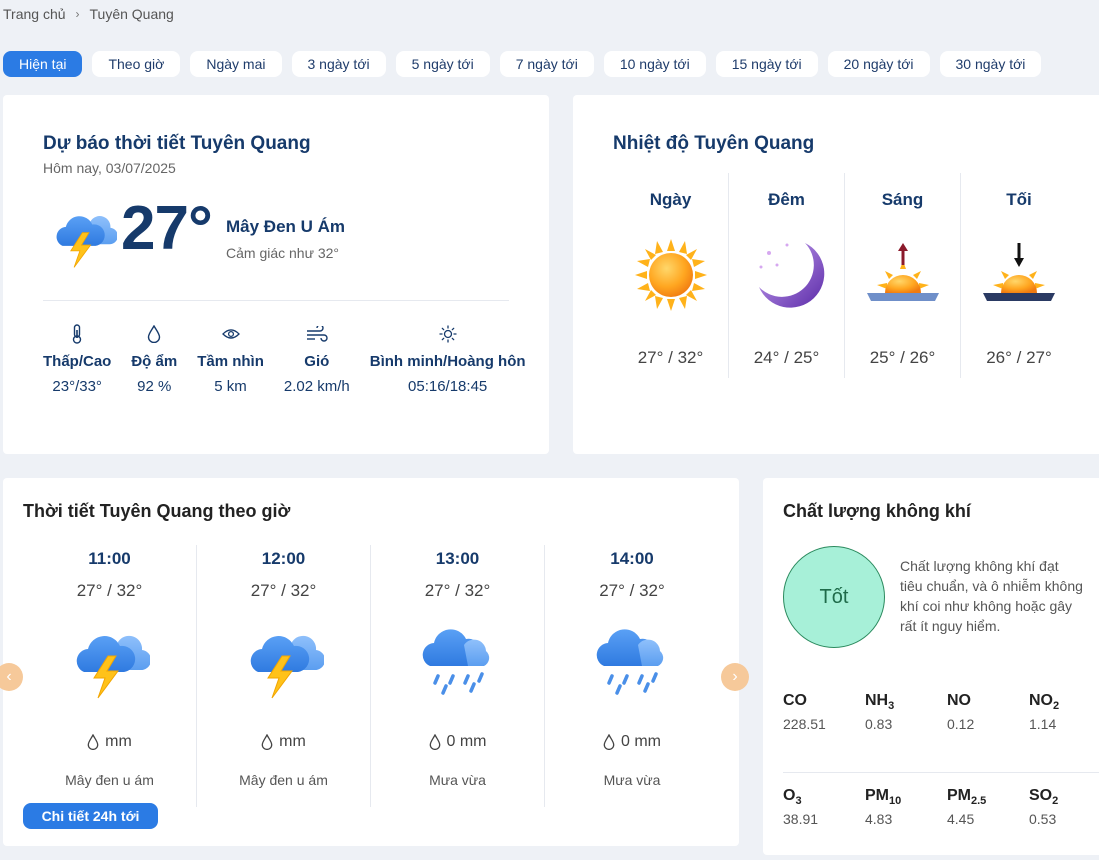 The height and width of the screenshot is (860, 1099). I want to click on pollutant-no: NO 0.12, so click(988, 732).